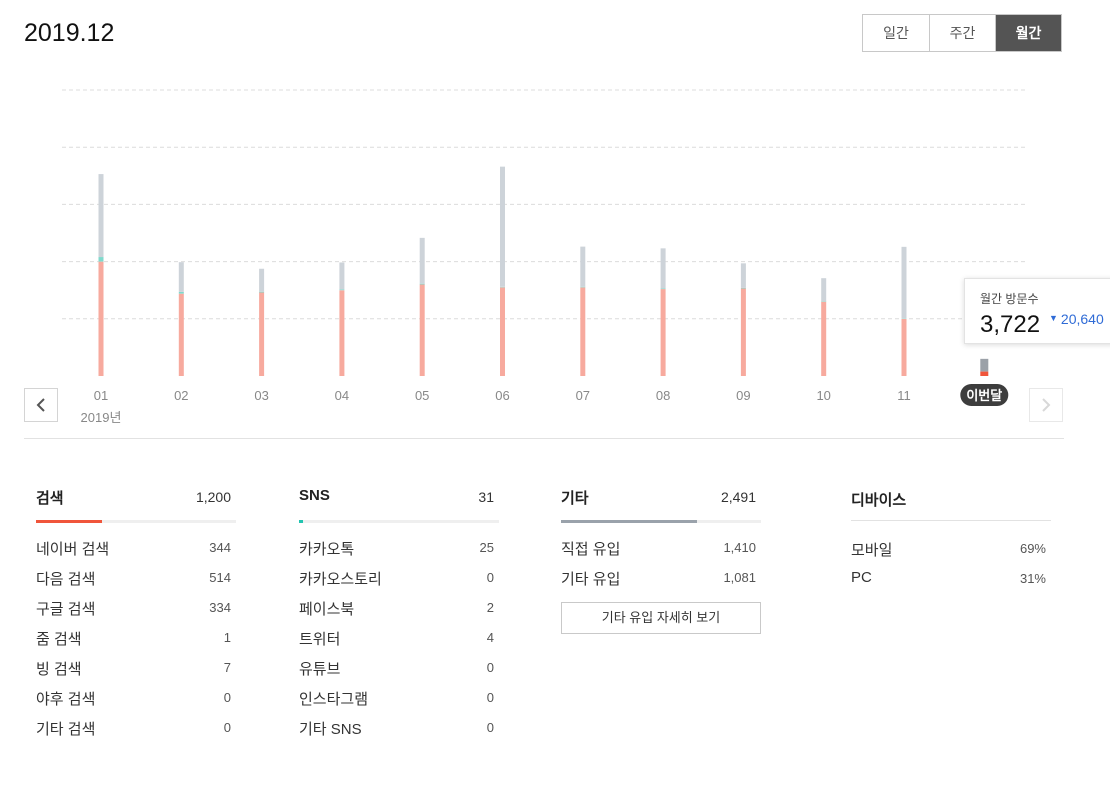  Describe the element at coordinates (743, 395) in the screenshot. I see `x-tick-label: 09` at that location.